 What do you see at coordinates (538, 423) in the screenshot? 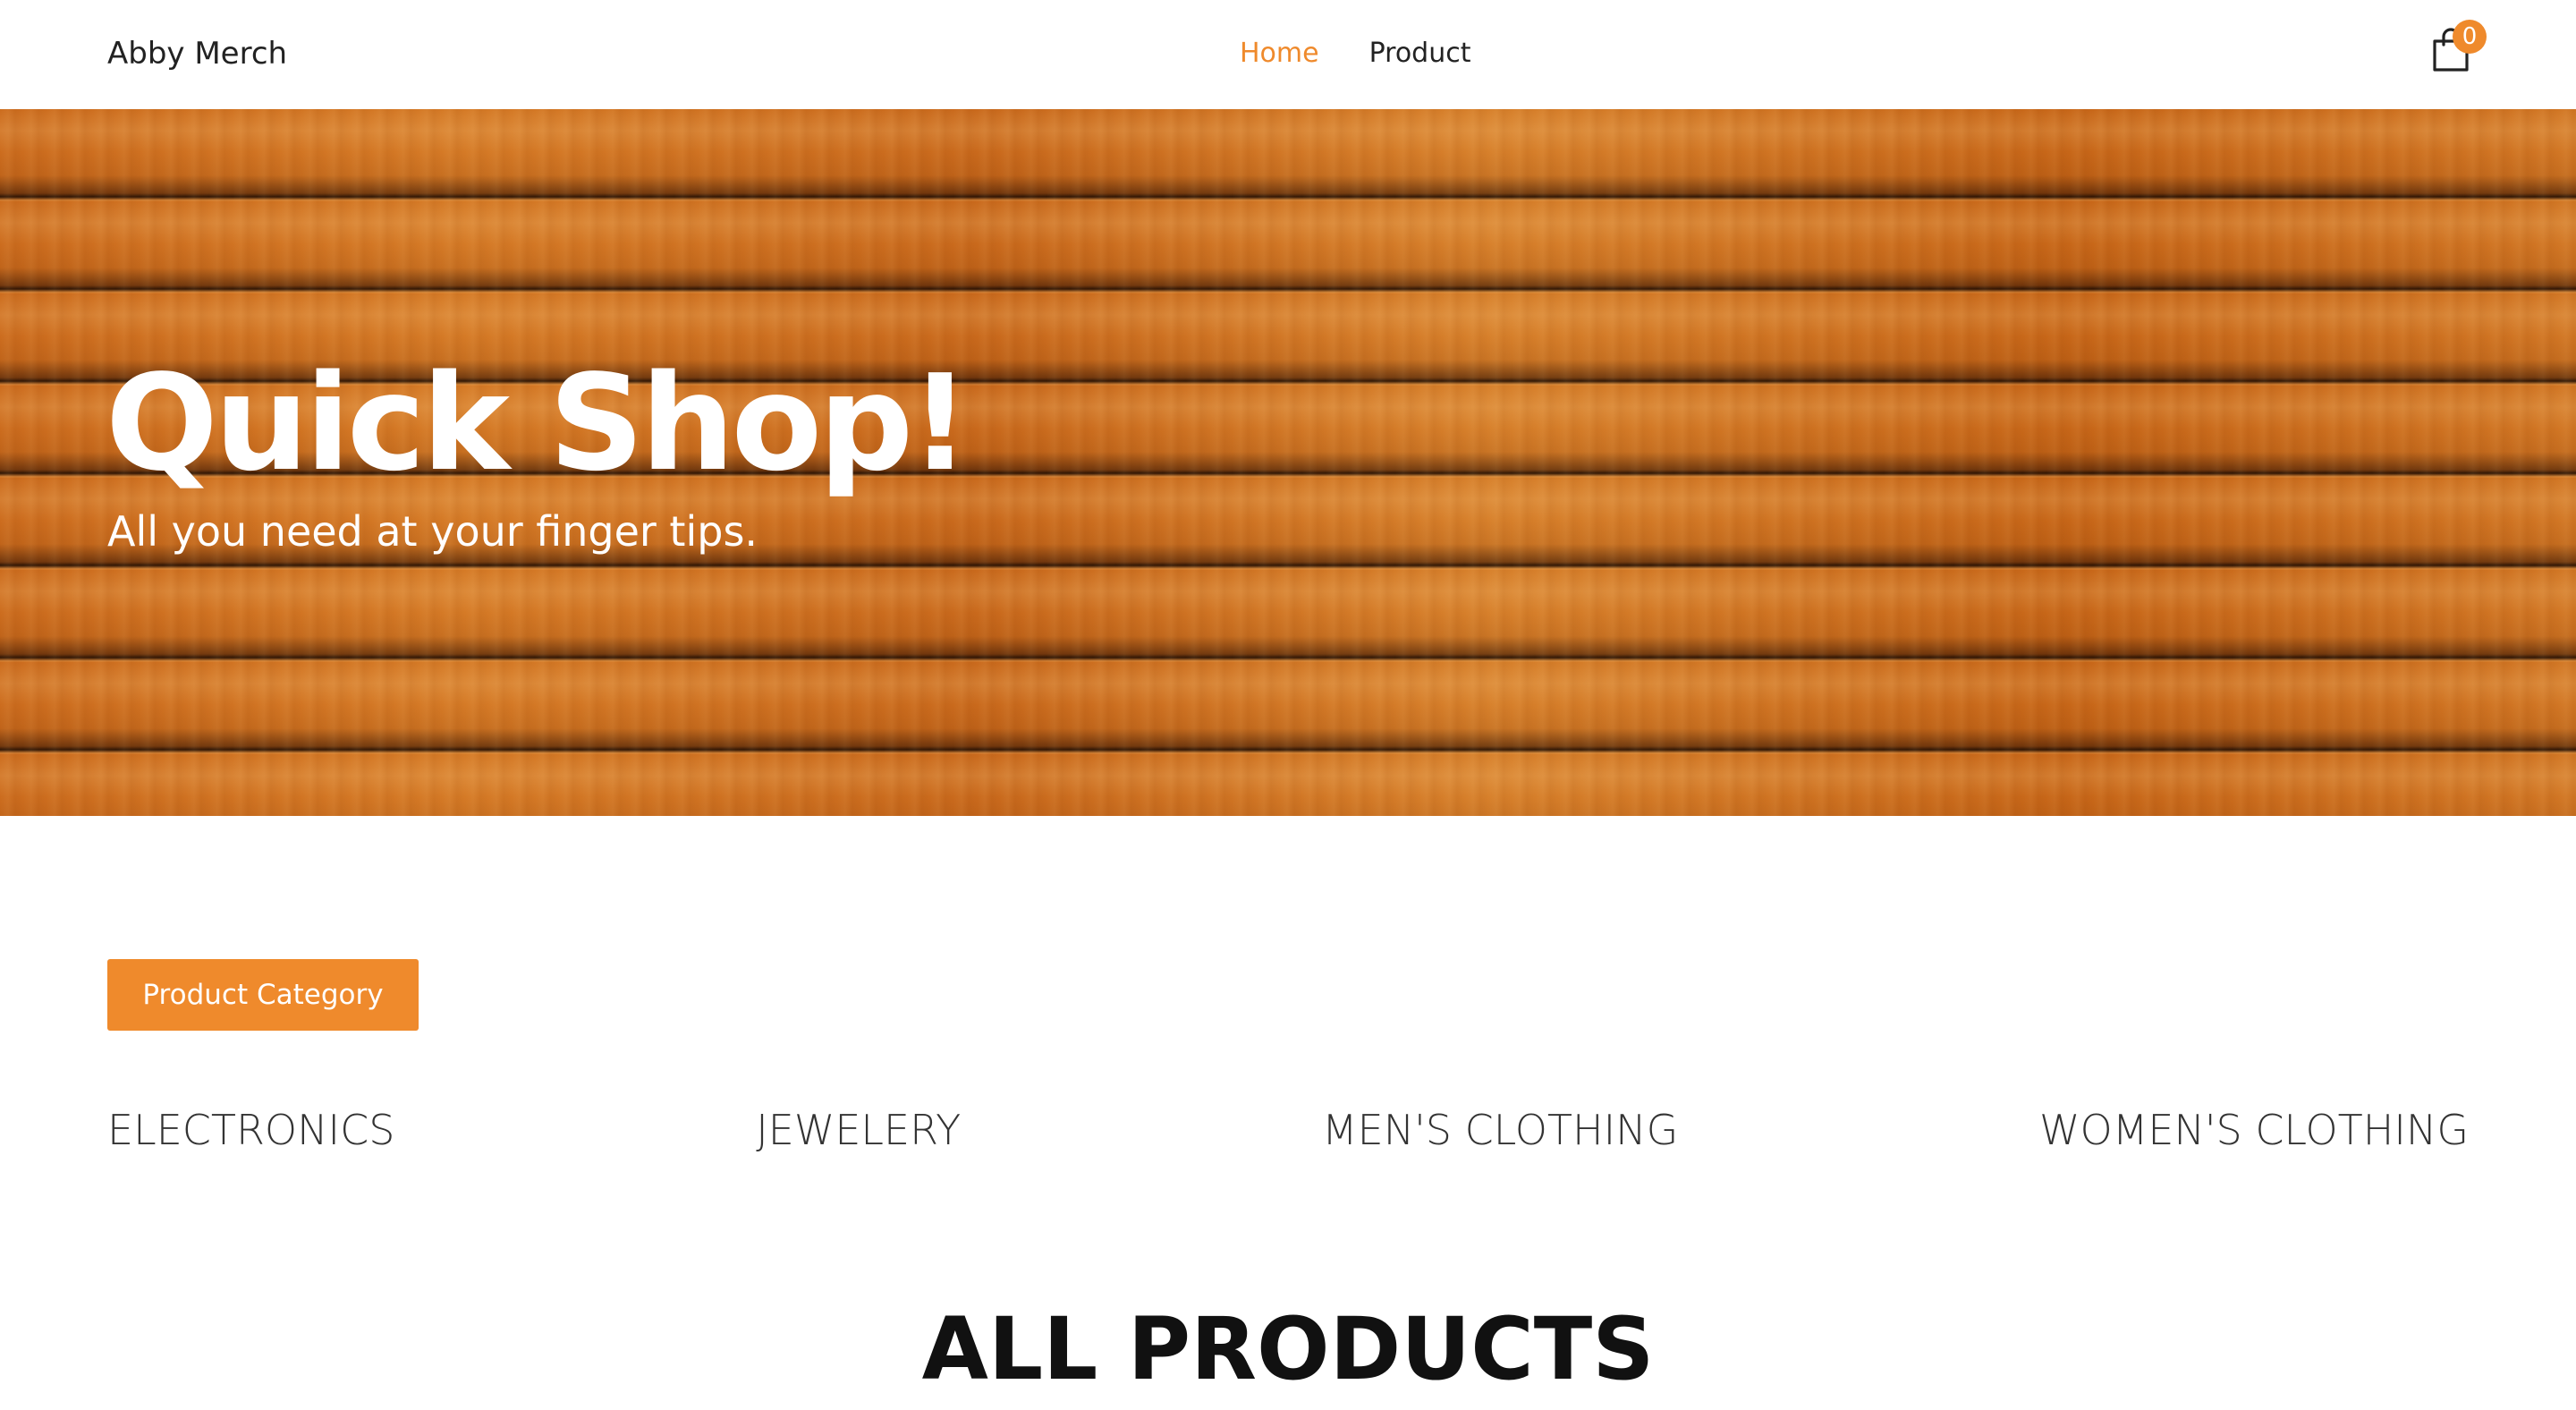
I see `hero-title: Quick Shop!` at bounding box center [538, 423].